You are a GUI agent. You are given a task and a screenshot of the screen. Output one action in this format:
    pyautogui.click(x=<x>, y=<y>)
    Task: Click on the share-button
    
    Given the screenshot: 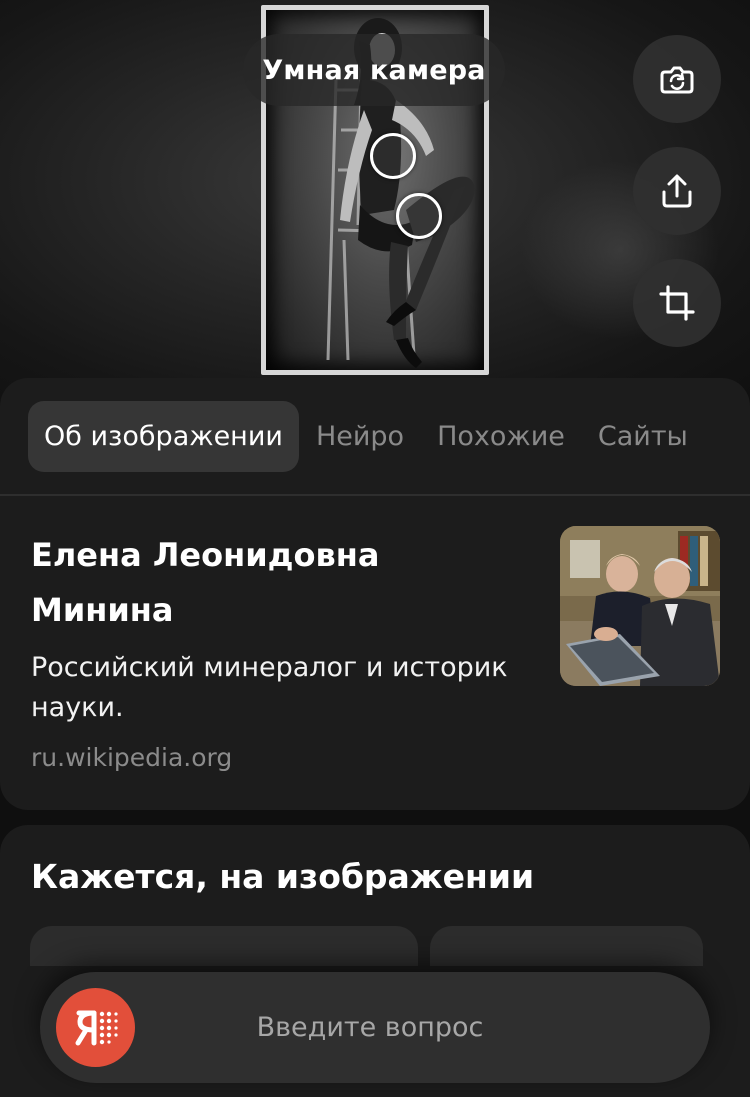 What is the action you would take?
    pyautogui.click(x=677, y=191)
    